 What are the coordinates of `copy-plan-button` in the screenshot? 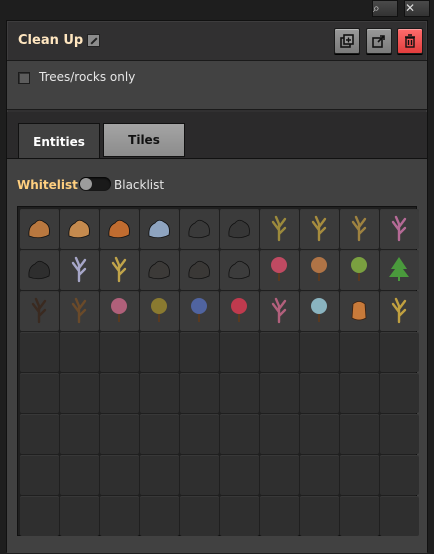 It's located at (347, 41).